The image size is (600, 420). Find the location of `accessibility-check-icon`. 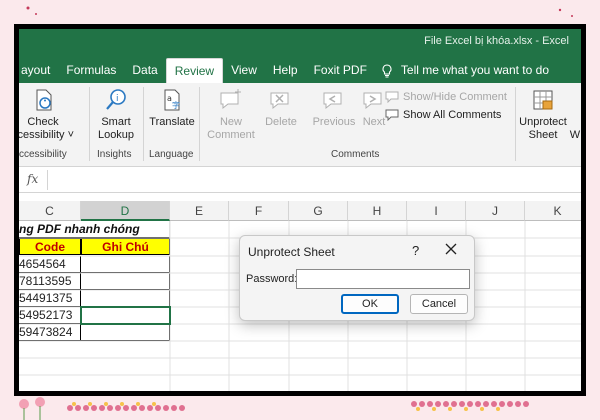

accessibility-check-icon is located at coordinates (44, 100).